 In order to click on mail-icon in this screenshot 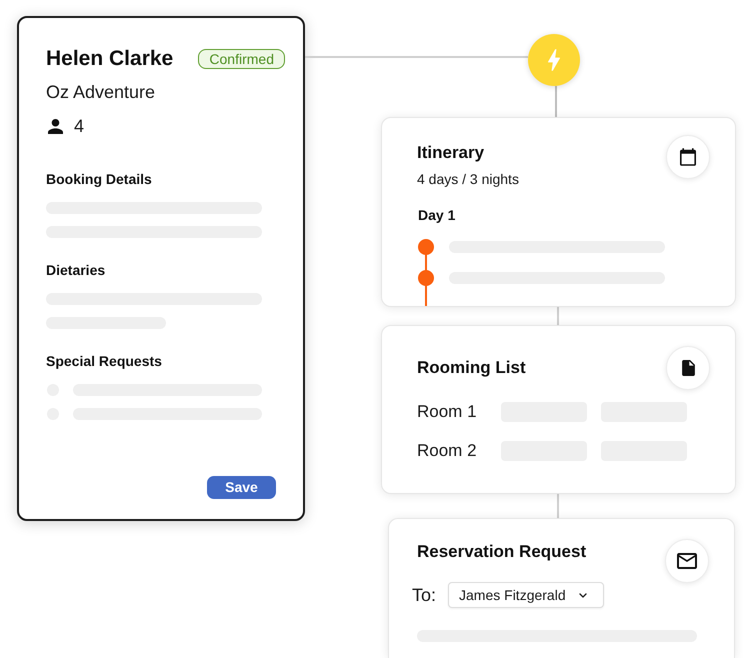, I will do `click(687, 561)`.